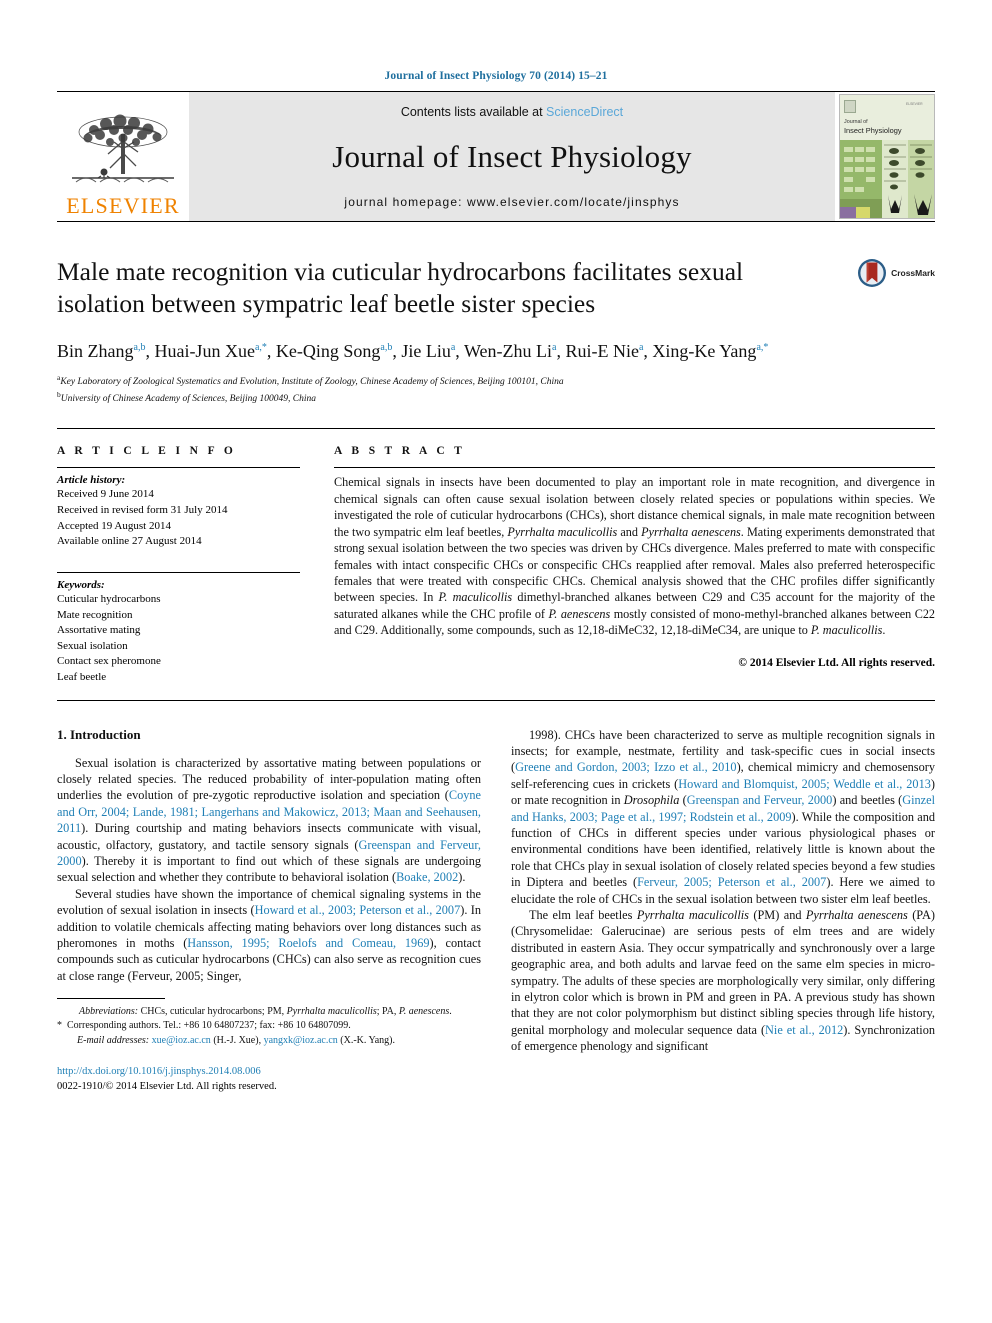 The width and height of the screenshot is (992, 1323). Describe the element at coordinates (204, 351) in the screenshot. I see `author-name: Huai-Jun Xue` at that location.